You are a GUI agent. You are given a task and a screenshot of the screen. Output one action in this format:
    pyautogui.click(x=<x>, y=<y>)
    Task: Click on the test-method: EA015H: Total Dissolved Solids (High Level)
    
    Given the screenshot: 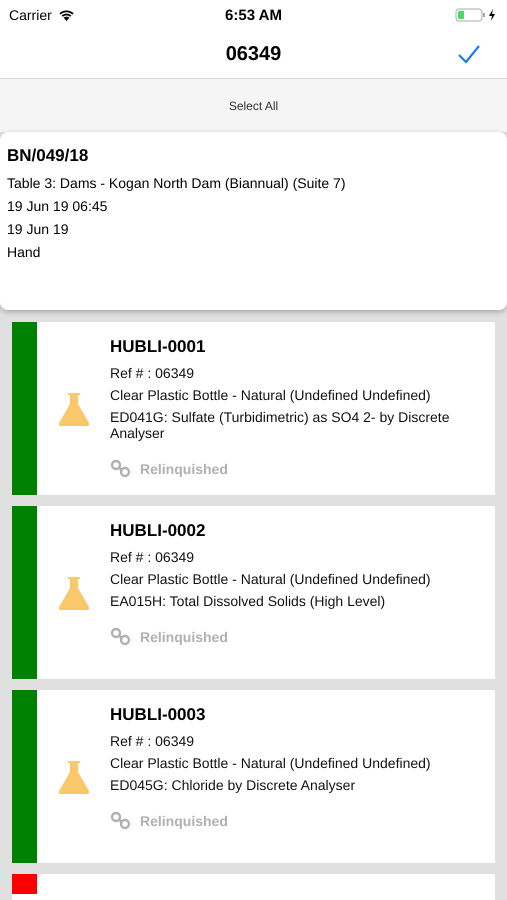 What is the action you would take?
    pyautogui.click(x=248, y=601)
    